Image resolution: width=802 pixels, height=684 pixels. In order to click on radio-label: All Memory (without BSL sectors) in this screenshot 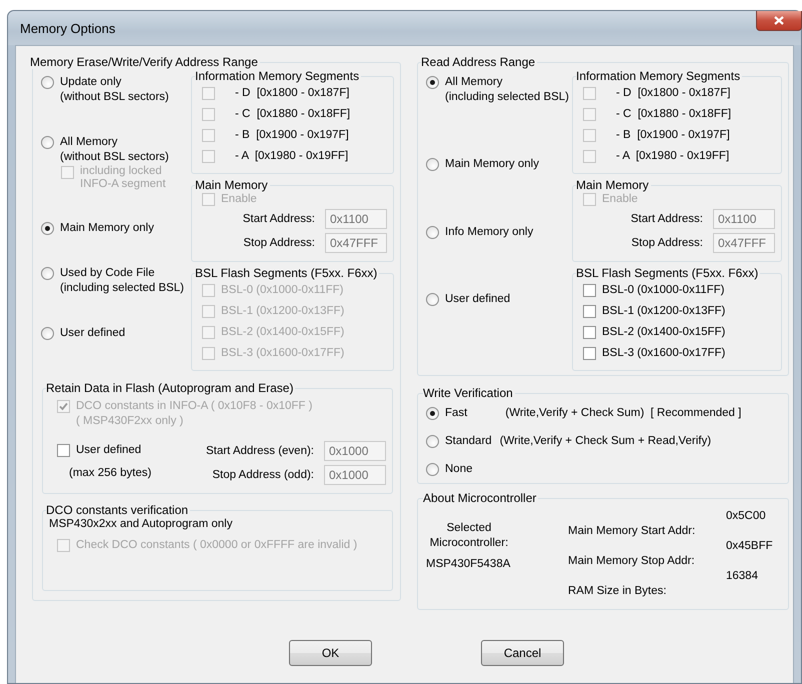, I will do `click(114, 150)`.